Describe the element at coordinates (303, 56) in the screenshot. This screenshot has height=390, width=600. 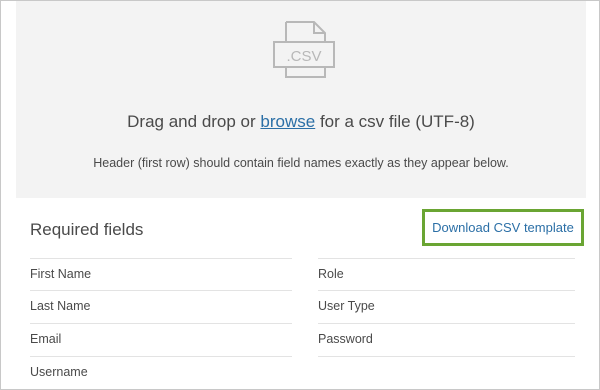
I see `csv-icon-label: .CSV` at that location.